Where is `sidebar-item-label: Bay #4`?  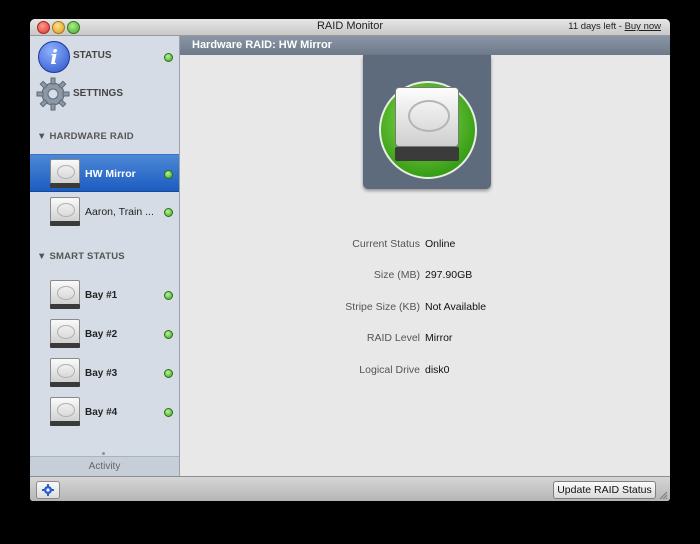
sidebar-item-label: Bay #4 is located at coordinates (101, 412).